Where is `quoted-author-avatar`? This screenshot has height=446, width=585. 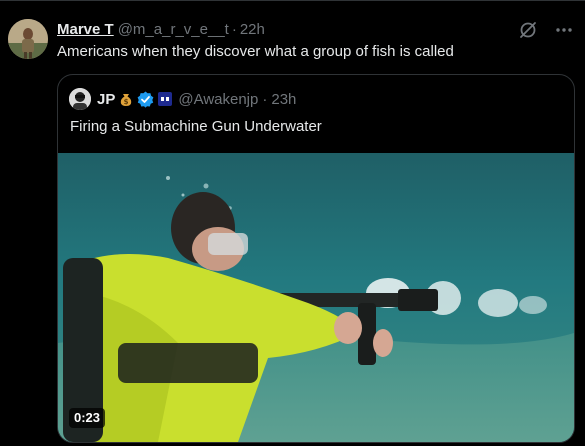
quoted-author-avatar is located at coordinates (80, 99).